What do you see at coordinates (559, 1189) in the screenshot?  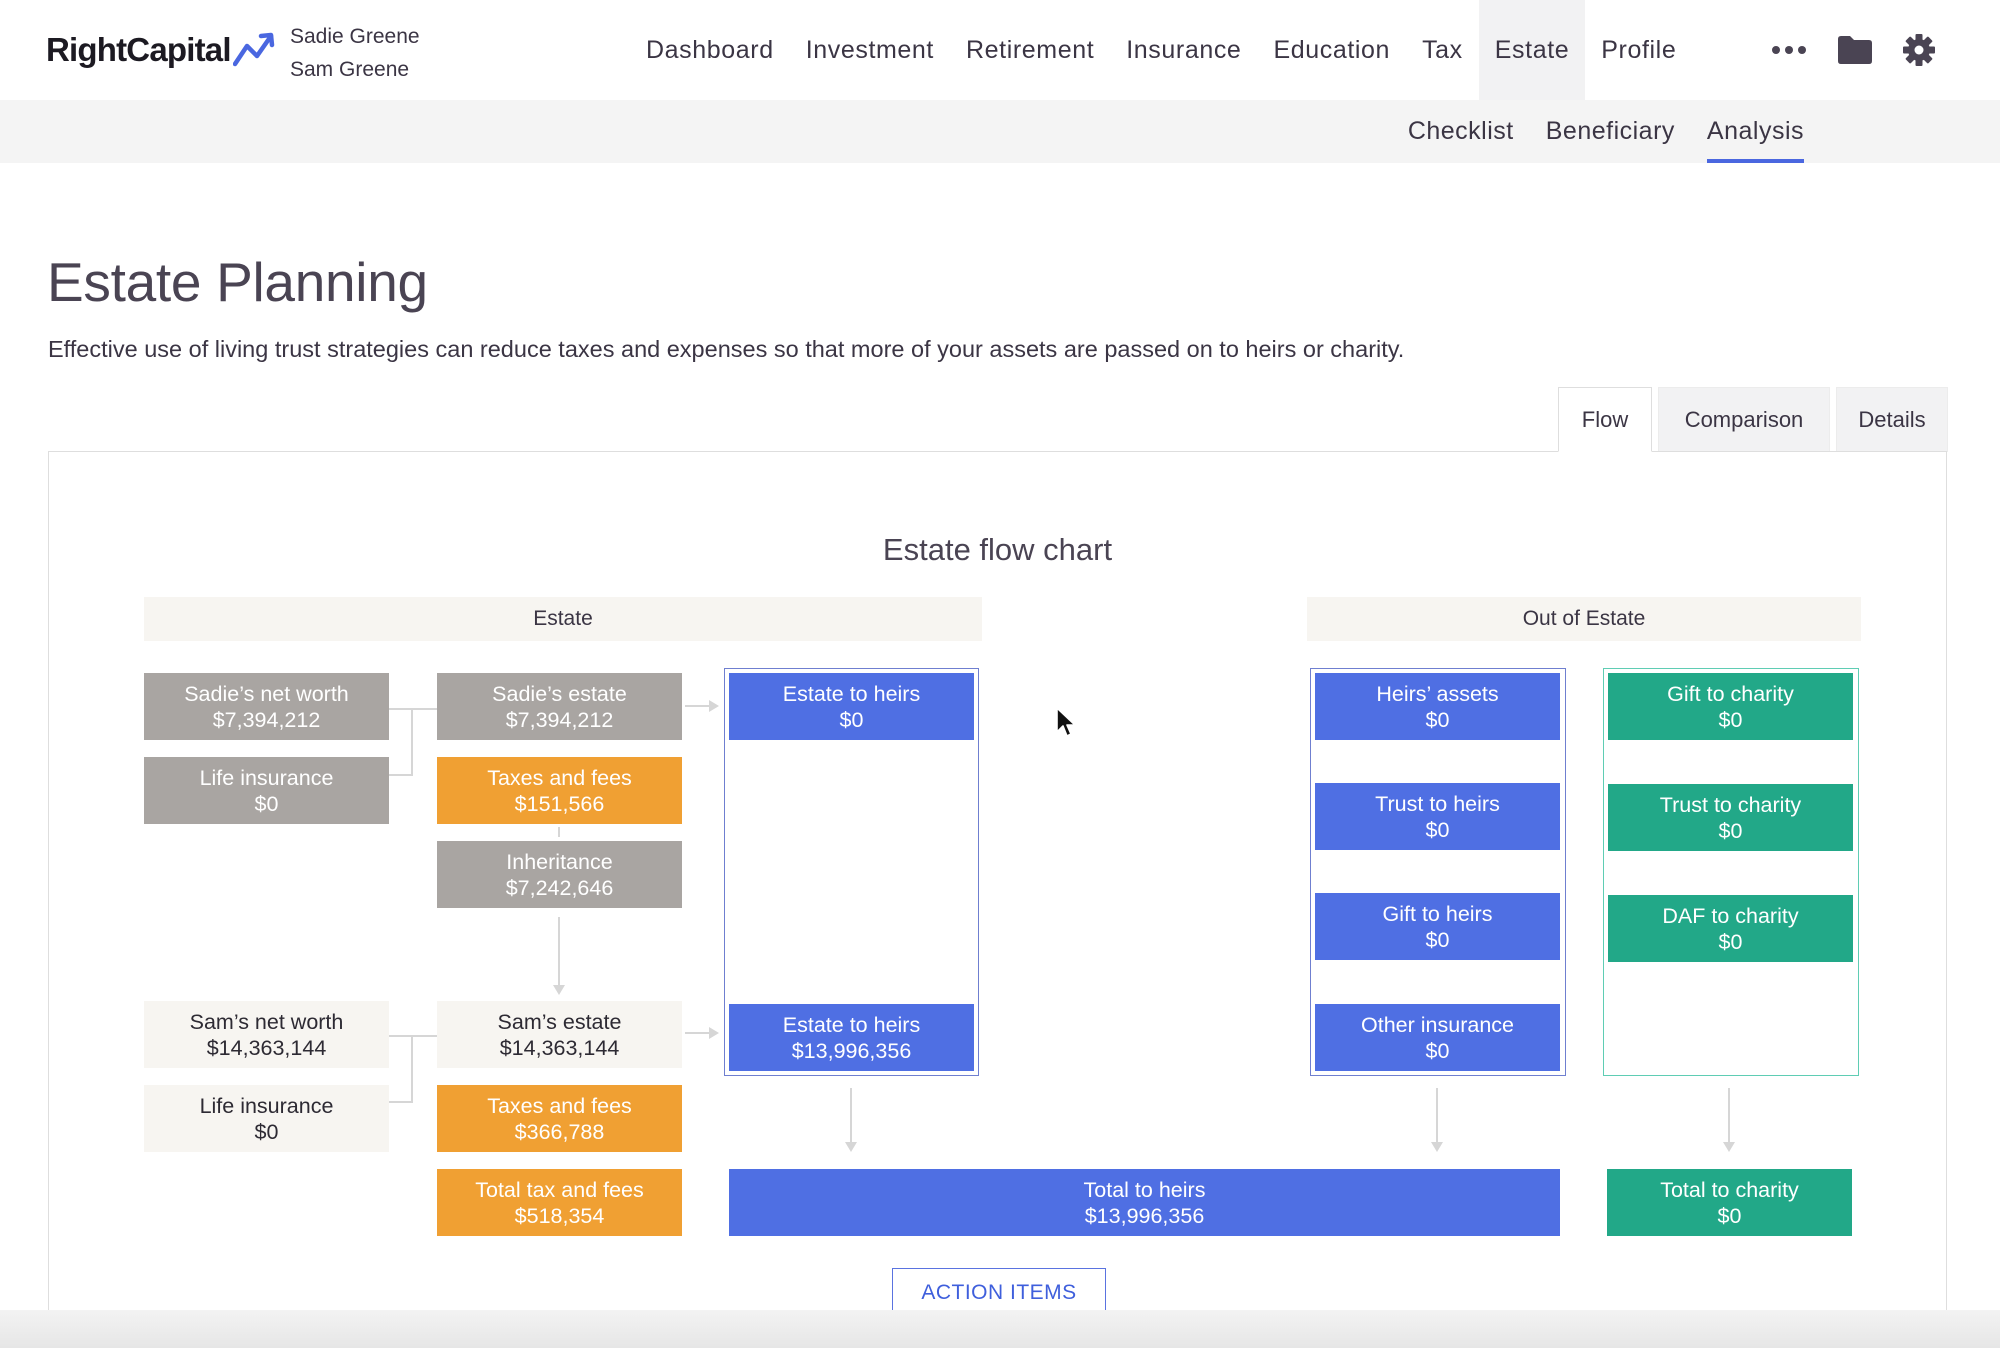 I see `node-label: Total tax and fees` at bounding box center [559, 1189].